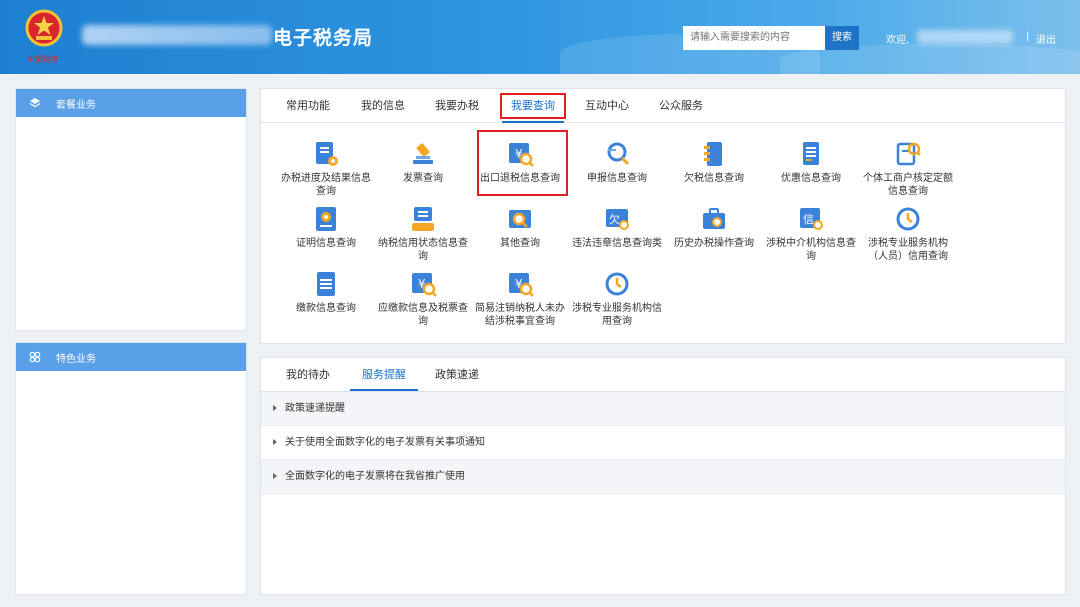  I want to click on query-tabs: 常用功能 我的信息 我要办税 我要查询 互动中心 公众服务, so click(663, 106).